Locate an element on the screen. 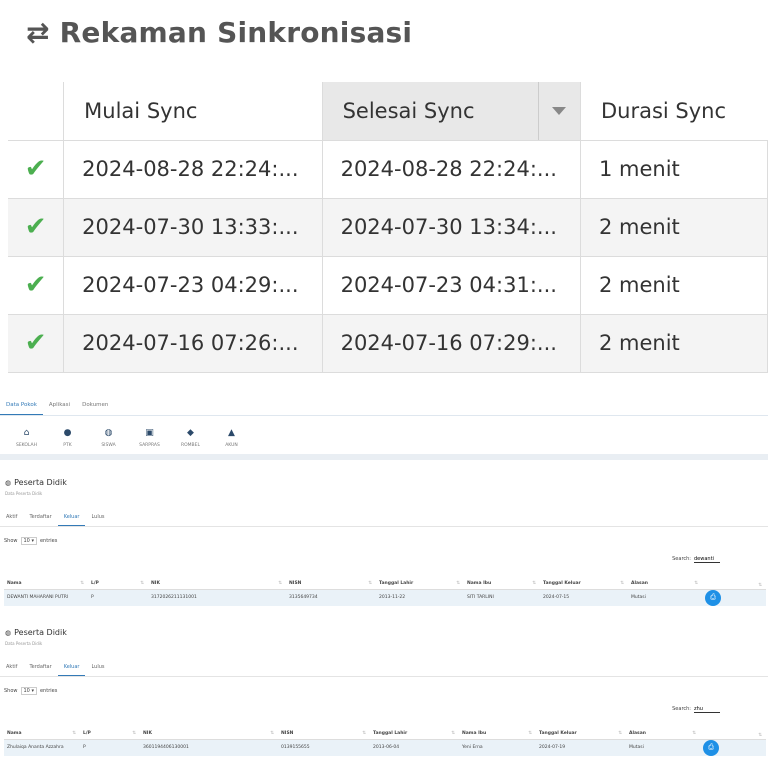 The image size is (768, 775). student-name: Zhulaiqa Ananta Azzahra is located at coordinates (42, 747).